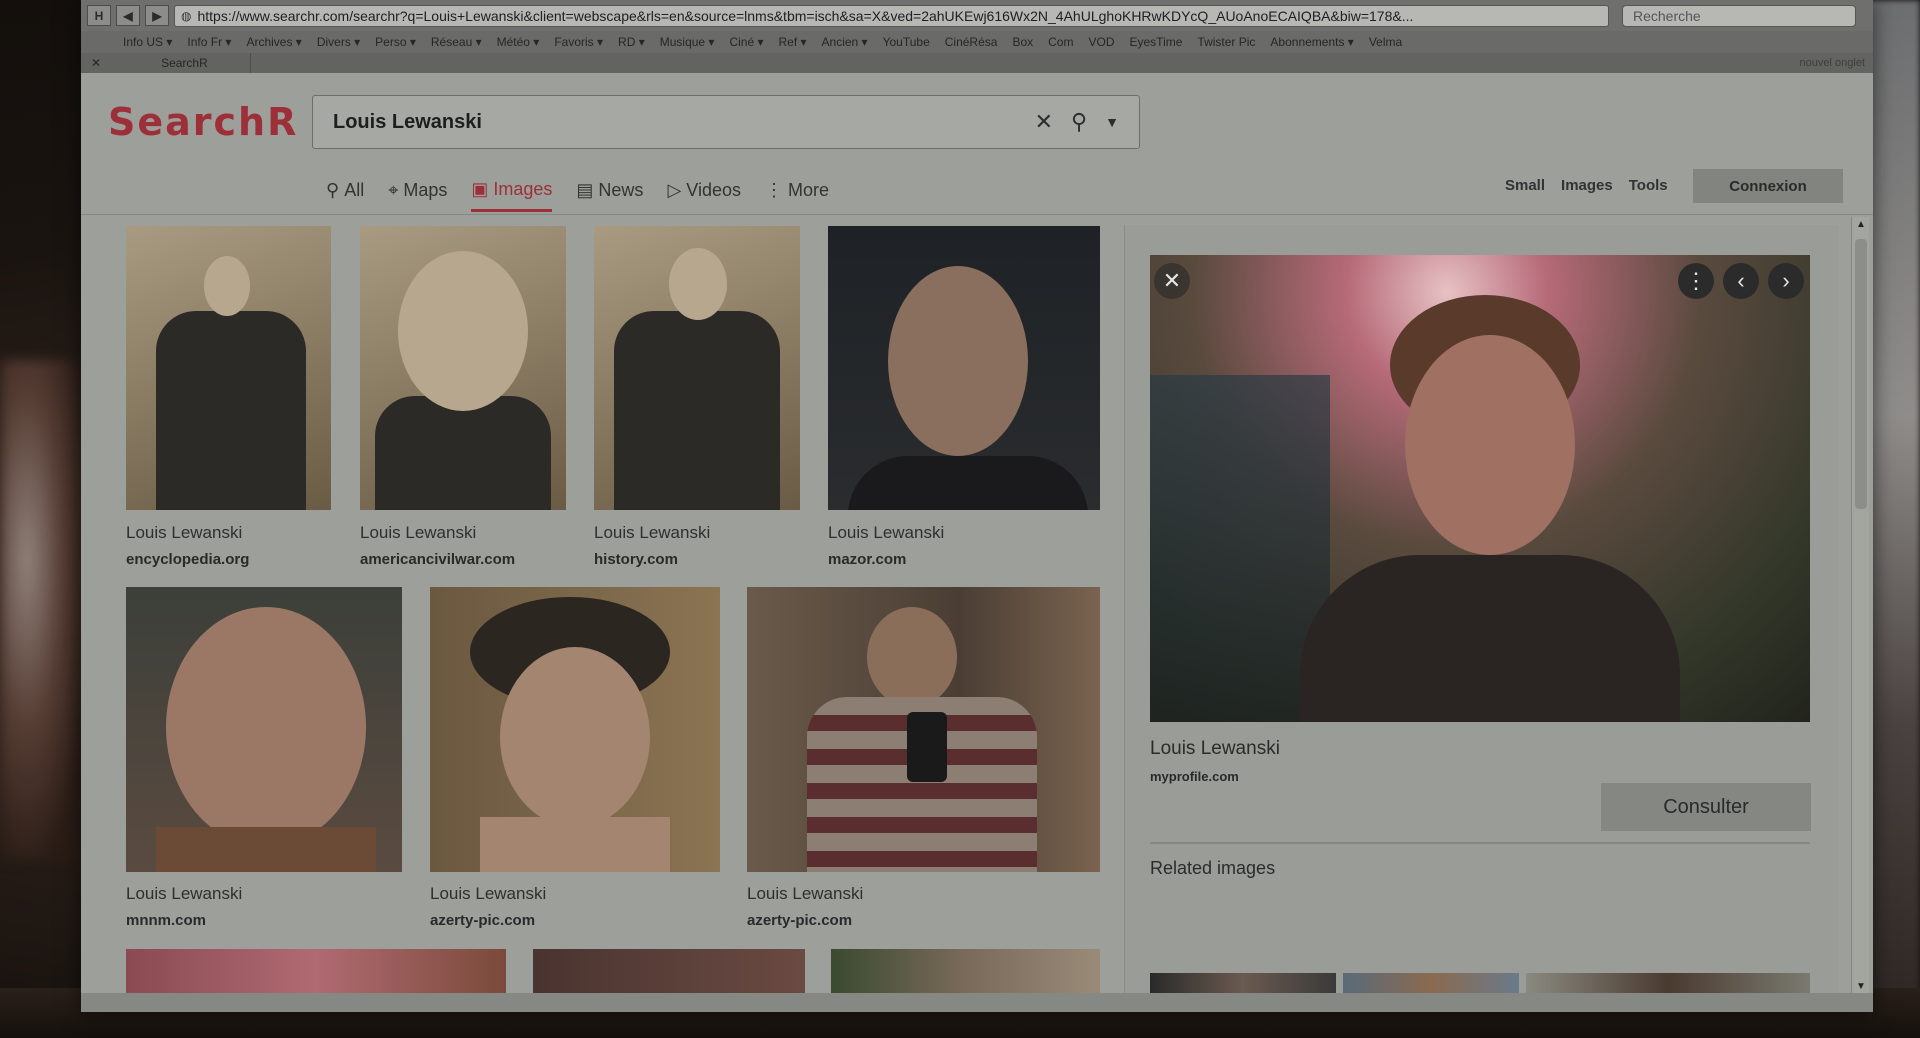 The width and height of the screenshot is (1920, 1038). Describe the element at coordinates (1480, 843) in the screenshot. I see `panel-divider` at that location.